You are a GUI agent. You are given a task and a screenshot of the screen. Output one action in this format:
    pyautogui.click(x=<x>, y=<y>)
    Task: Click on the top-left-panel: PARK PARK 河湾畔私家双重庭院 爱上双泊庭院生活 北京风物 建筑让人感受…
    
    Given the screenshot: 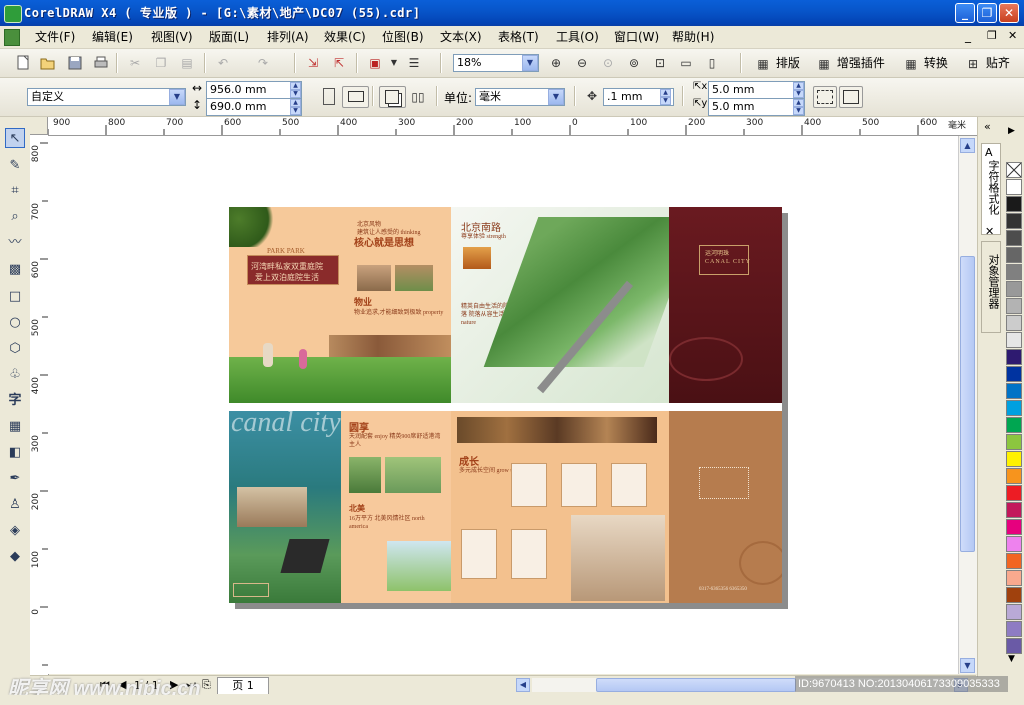 What is the action you would take?
    pyautogui.click(x=340, y=305)
    